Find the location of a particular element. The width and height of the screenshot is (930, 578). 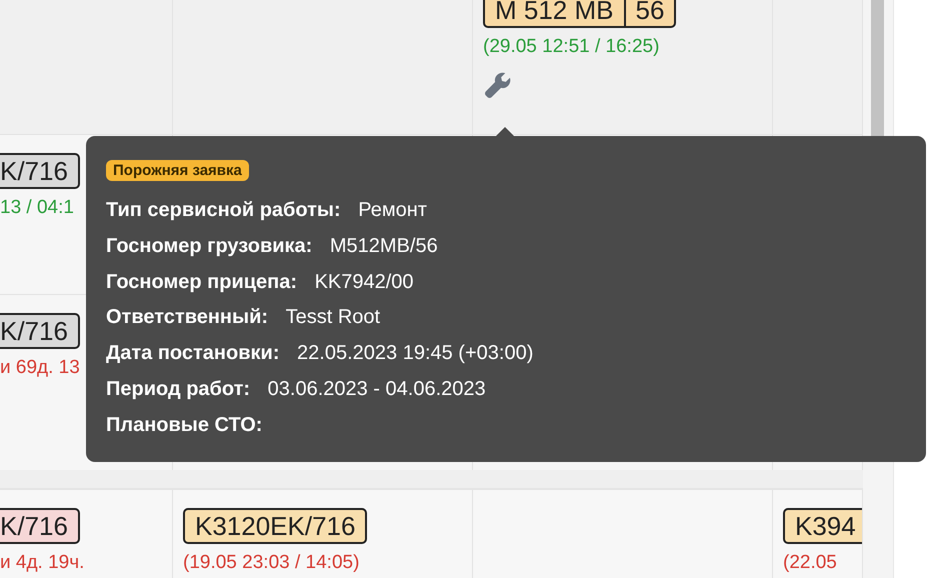

field-label: Госномер грузовика: is located at coordinates (209, 245).